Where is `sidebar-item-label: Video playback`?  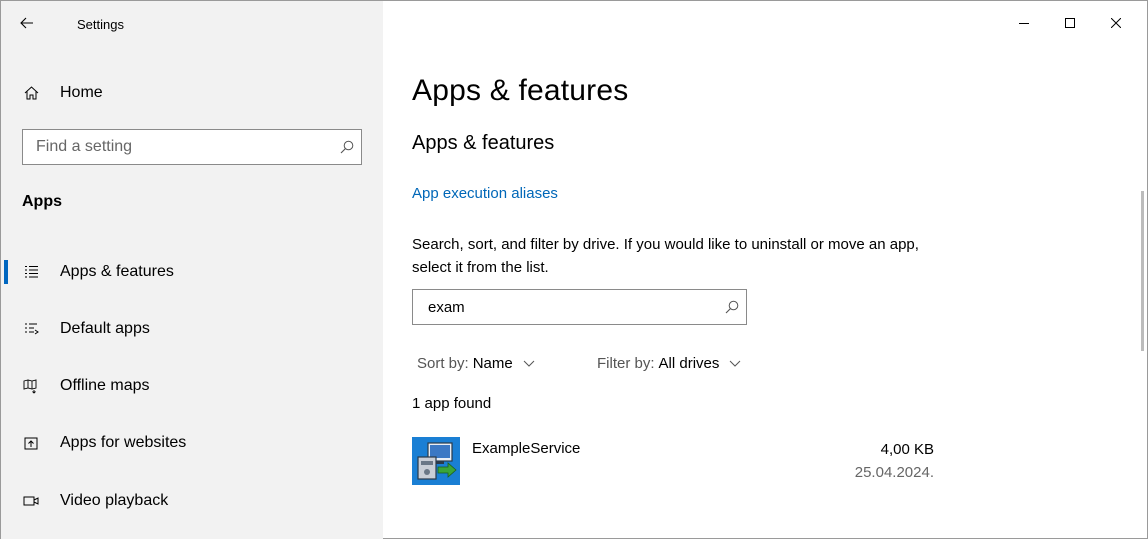
sidebar-item-label: Video playback is located at coordinates (114, 500).